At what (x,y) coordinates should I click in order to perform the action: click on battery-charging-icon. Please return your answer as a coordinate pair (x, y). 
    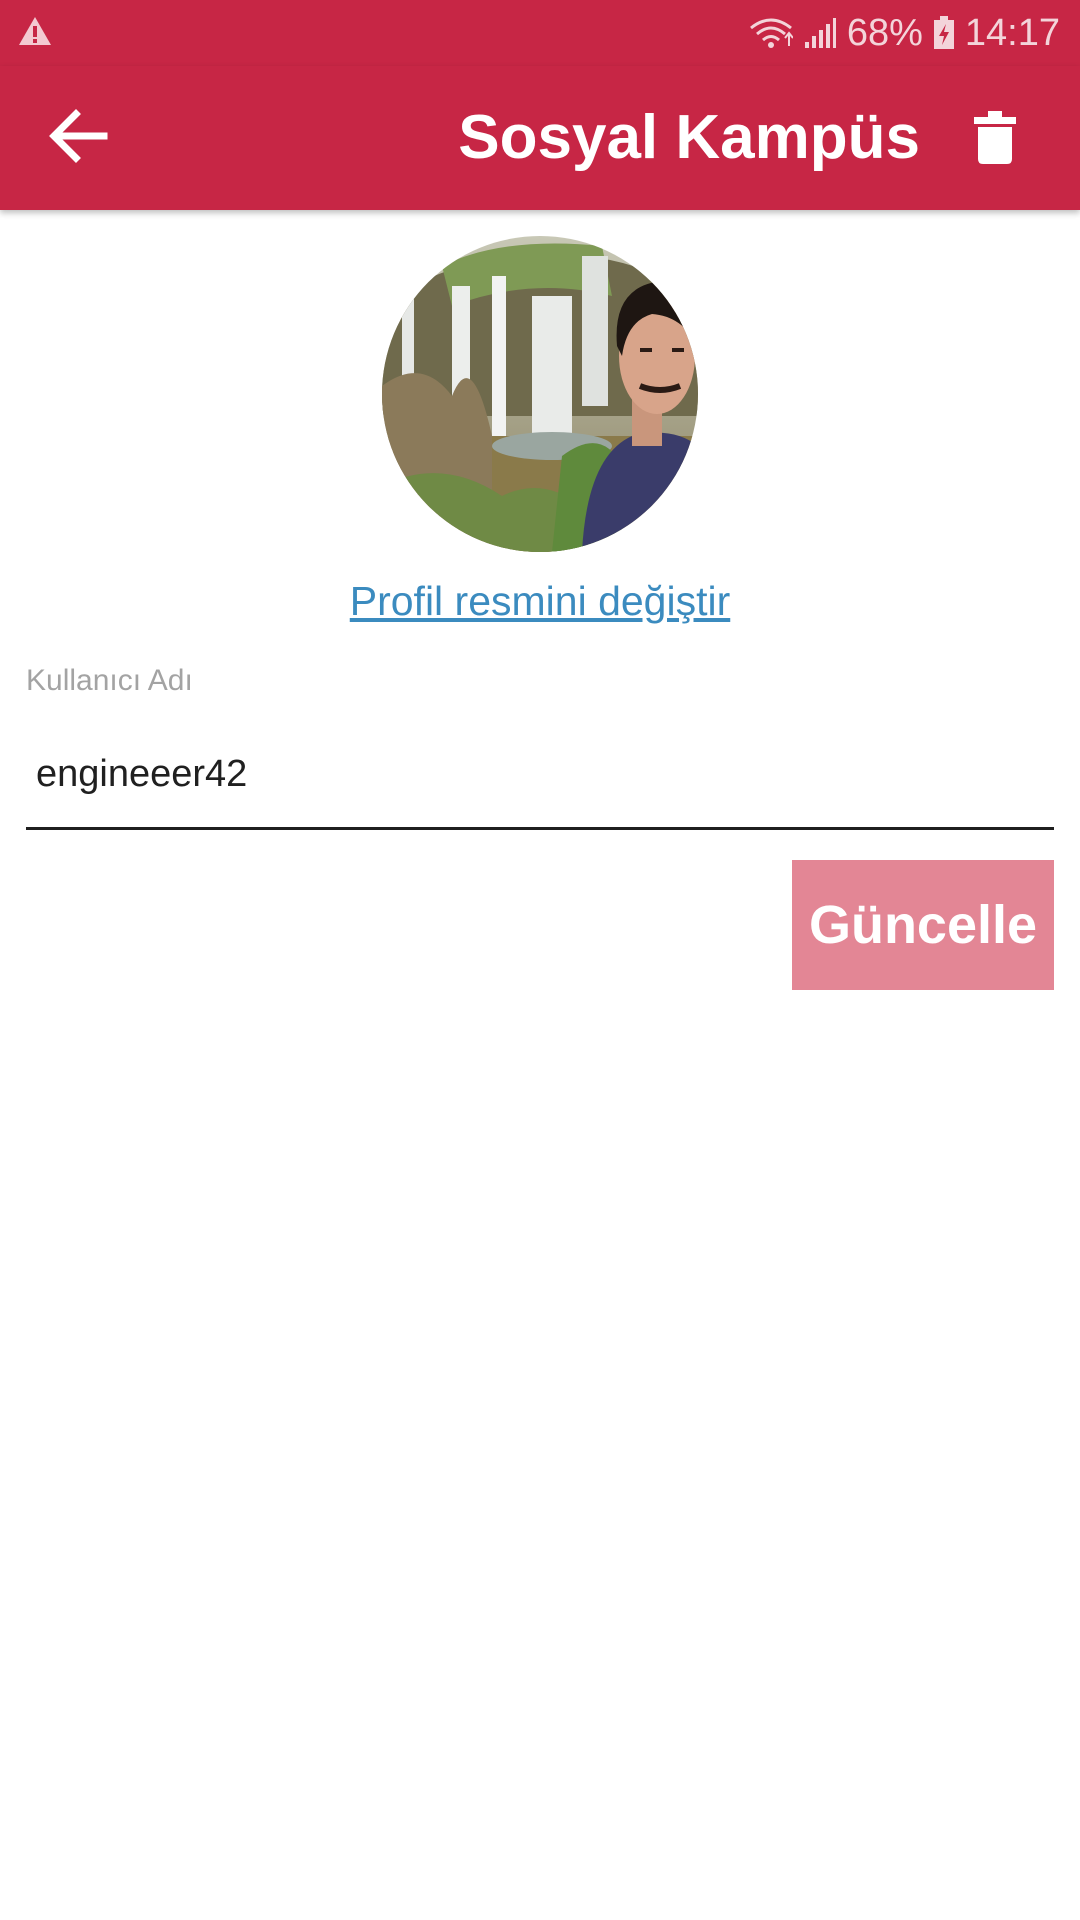
    Looking at the image, I should click on (944, 33).